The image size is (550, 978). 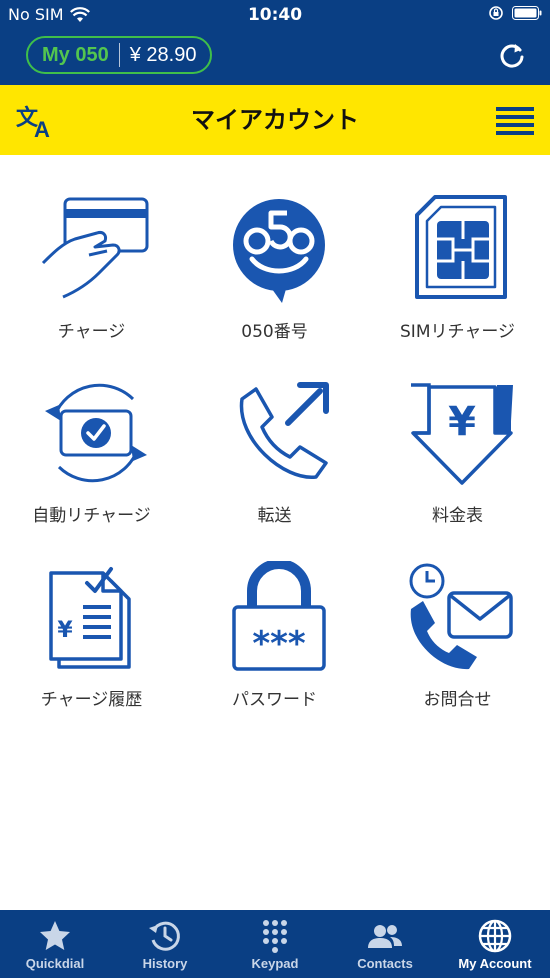 I want to click on refresh-icon, so click(x=512, y=56).